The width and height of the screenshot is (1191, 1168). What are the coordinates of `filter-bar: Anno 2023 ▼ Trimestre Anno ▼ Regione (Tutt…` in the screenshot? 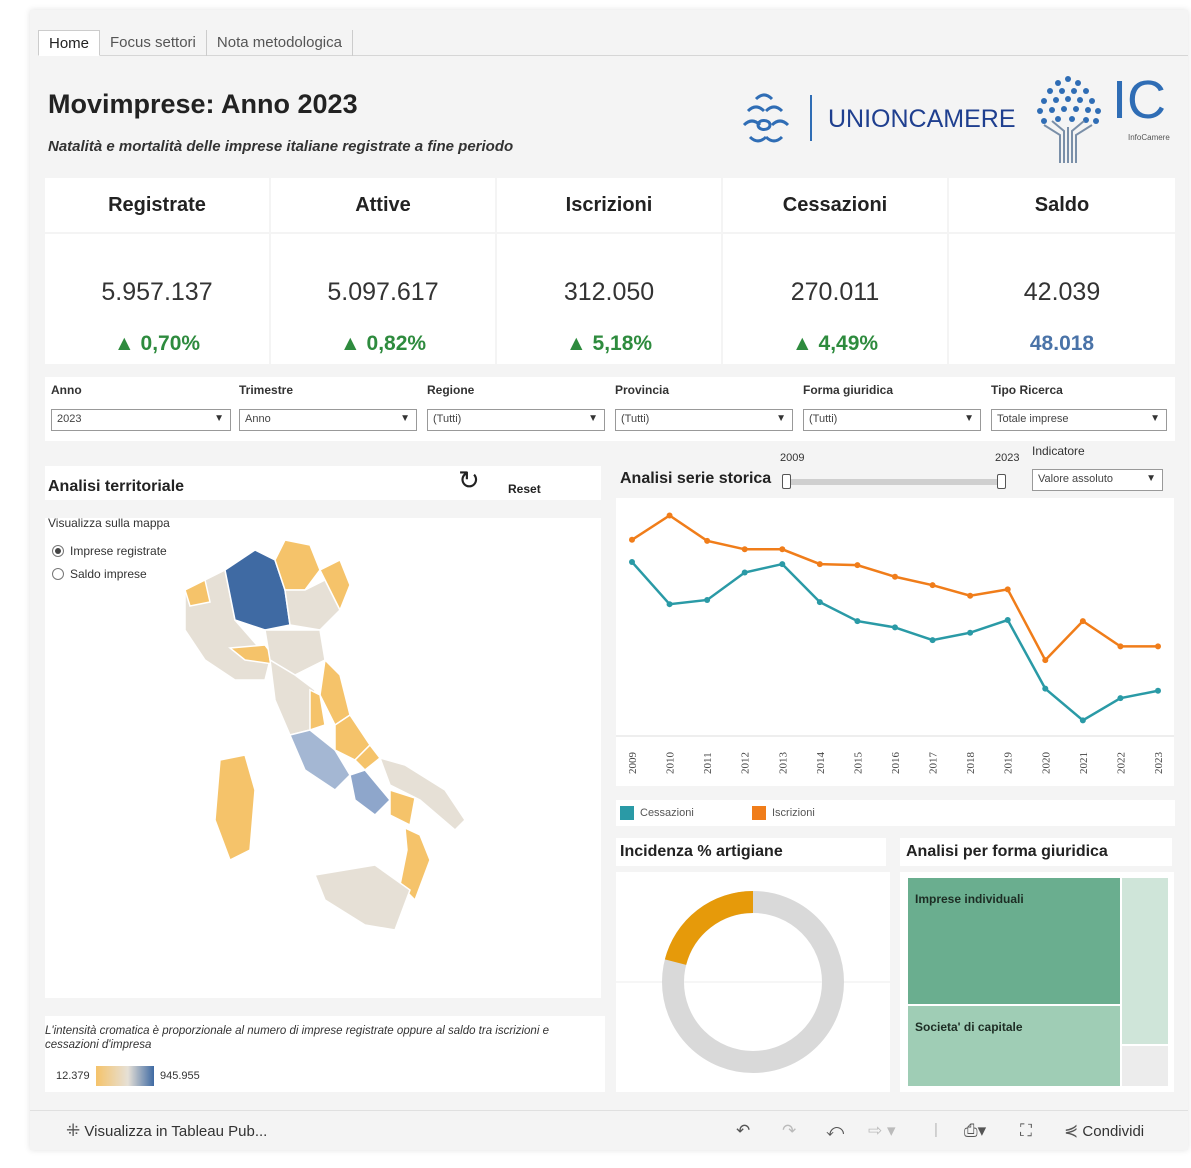 It's located at (610, 409).